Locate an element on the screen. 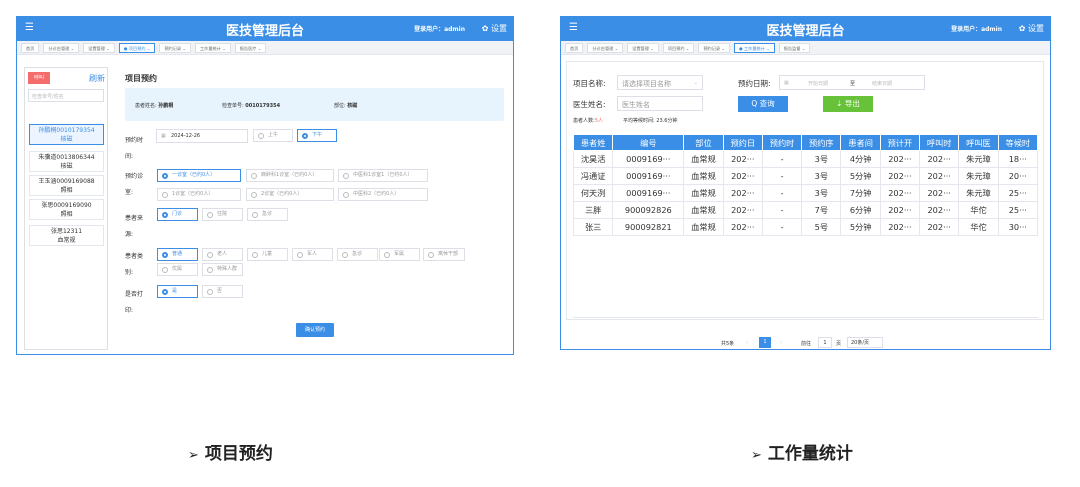 The width and height of the screenshot is (1080, 487). query-button: Q 查询 is located at coordinates (763, 104).